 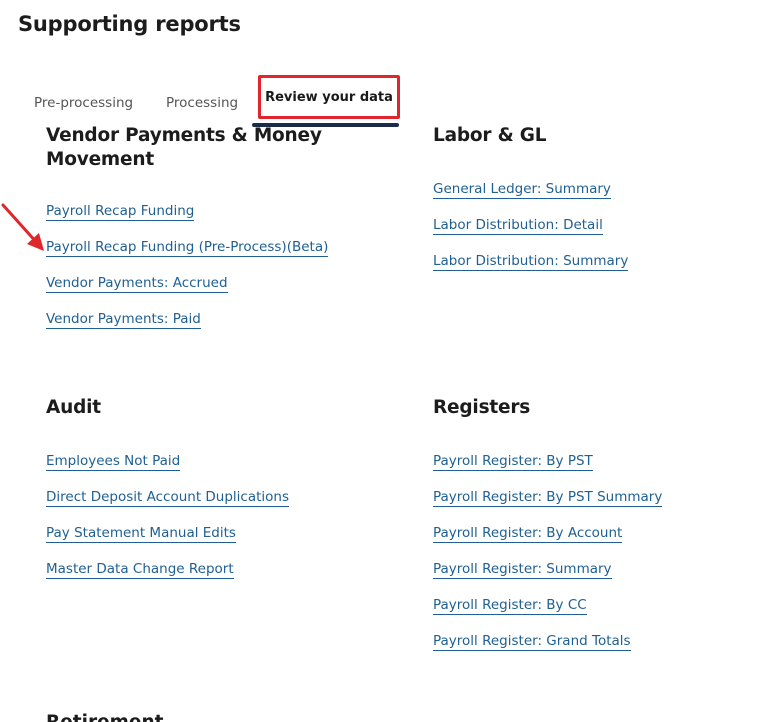 I want to click on tab-review-your-data: Review your data, so click(x=329, y=97).